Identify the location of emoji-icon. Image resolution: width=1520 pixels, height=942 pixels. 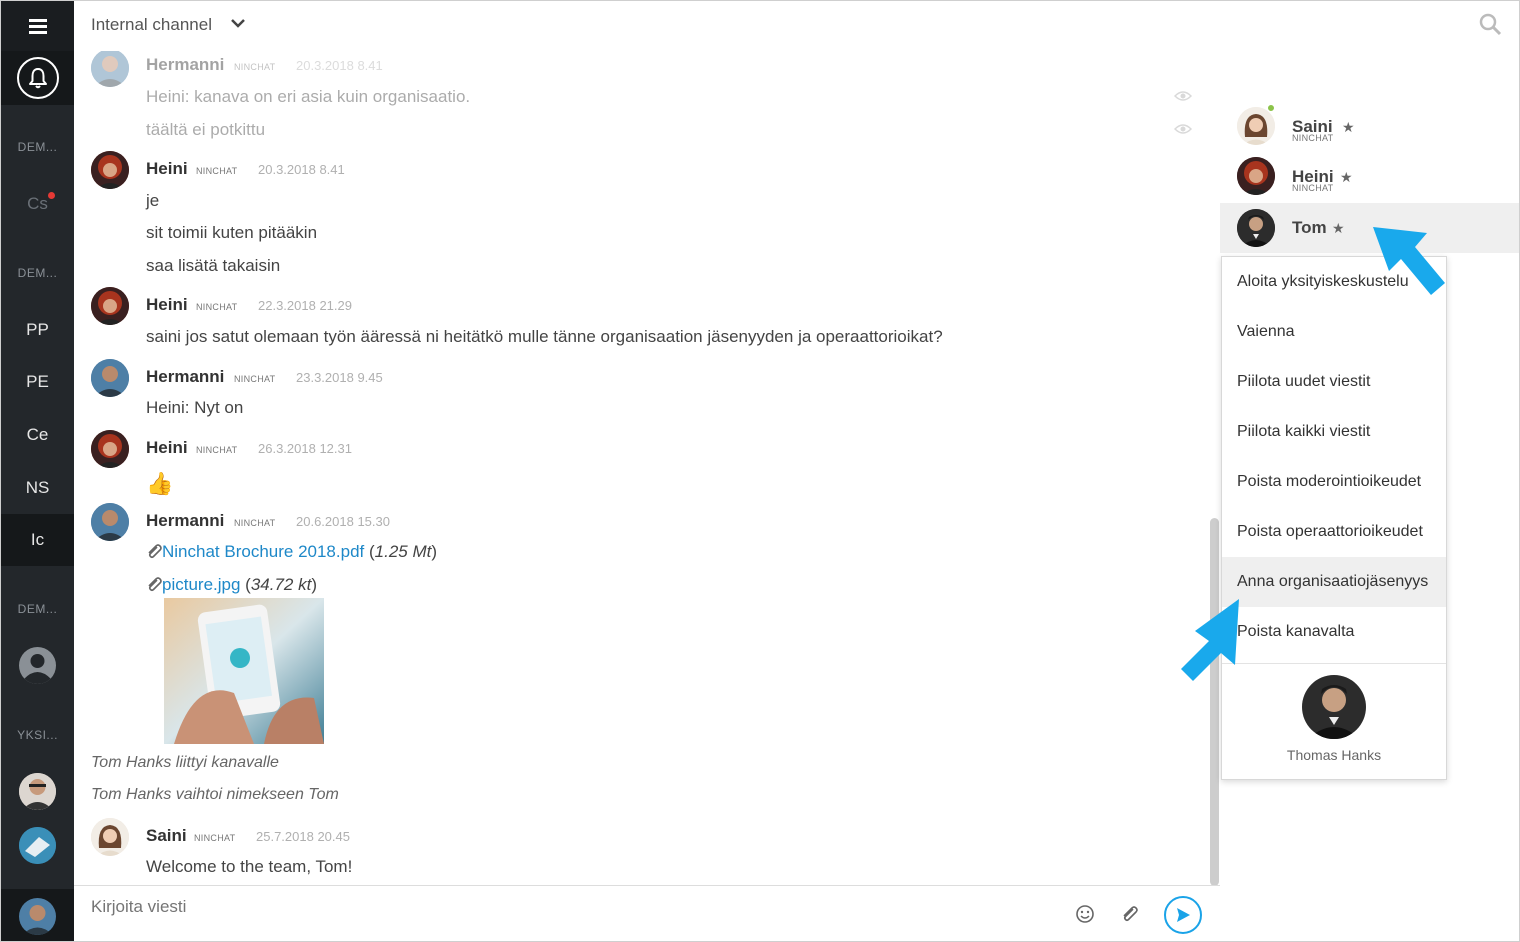
(1085, 914).